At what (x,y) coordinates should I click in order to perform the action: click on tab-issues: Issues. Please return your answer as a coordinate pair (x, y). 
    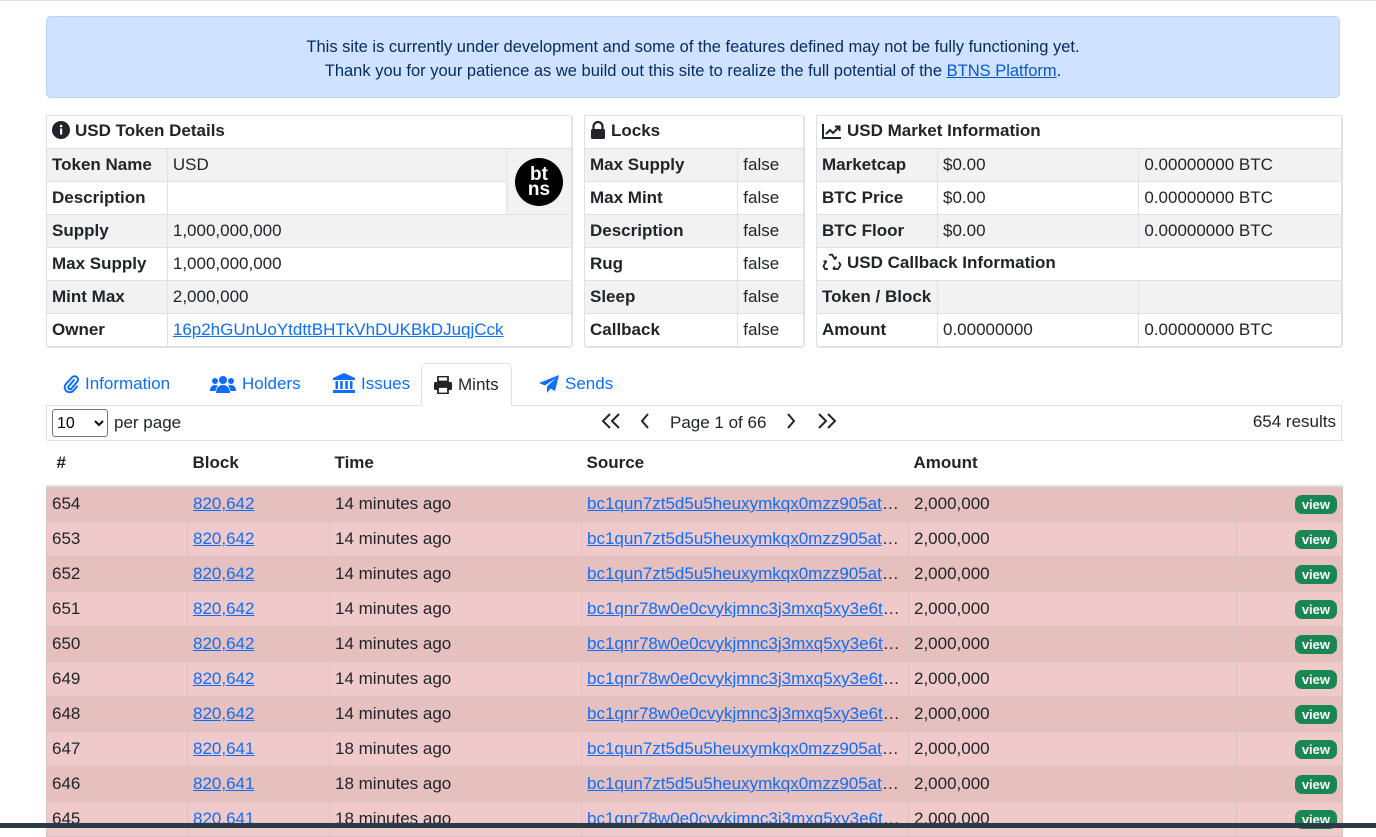
    Looking at the image, I should click on (371, 383).